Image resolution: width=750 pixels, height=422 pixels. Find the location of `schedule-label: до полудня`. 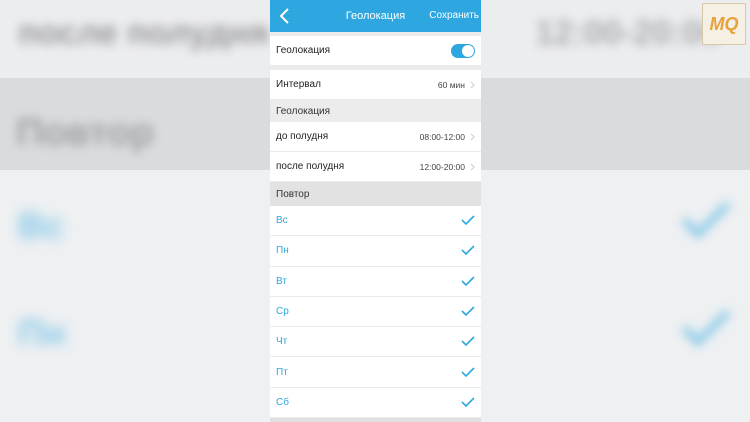

schedule-label: до полудня is located at coordinates (302, 136).